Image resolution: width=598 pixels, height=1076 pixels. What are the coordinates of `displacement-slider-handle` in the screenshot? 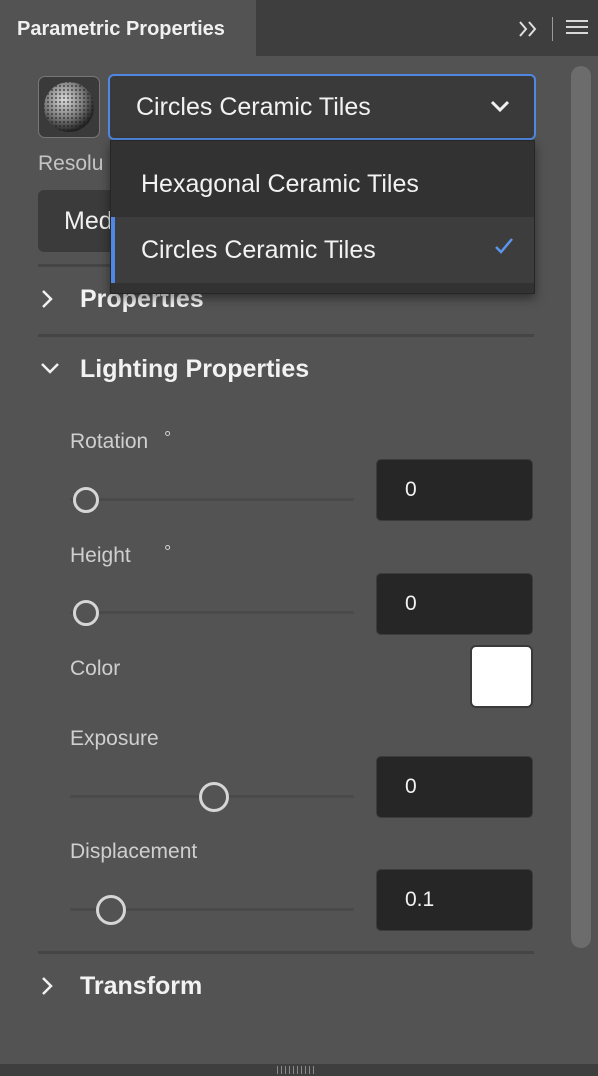 It's located at (111, 910).